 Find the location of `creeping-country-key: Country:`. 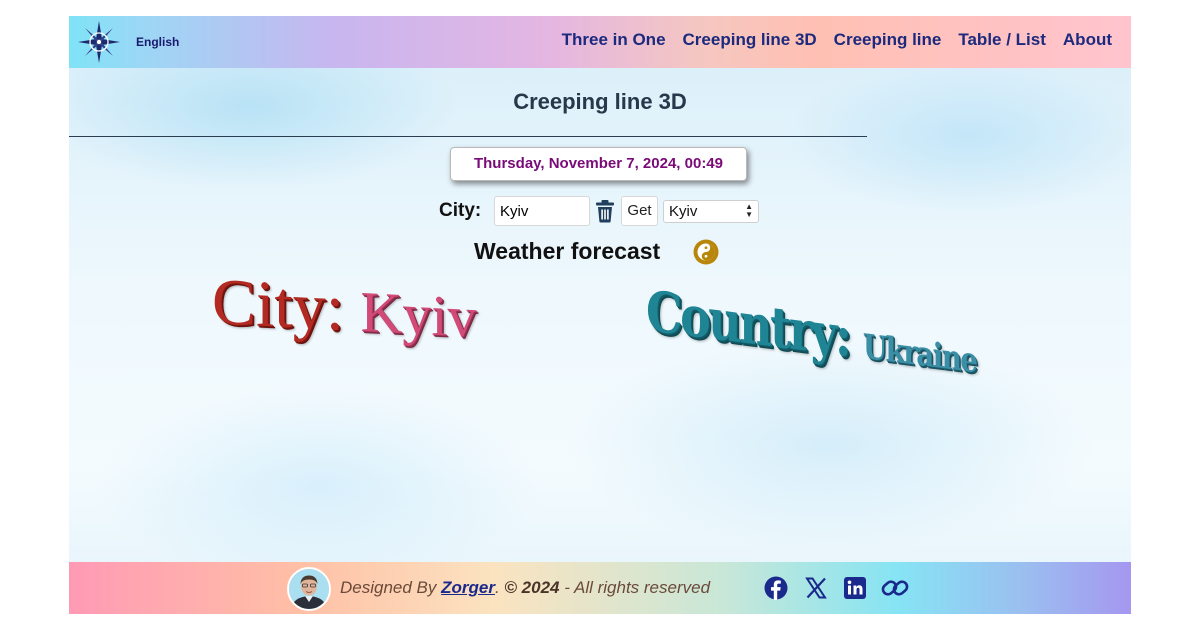

creeping-country-key: Country: is located at coordinates (748, 324).